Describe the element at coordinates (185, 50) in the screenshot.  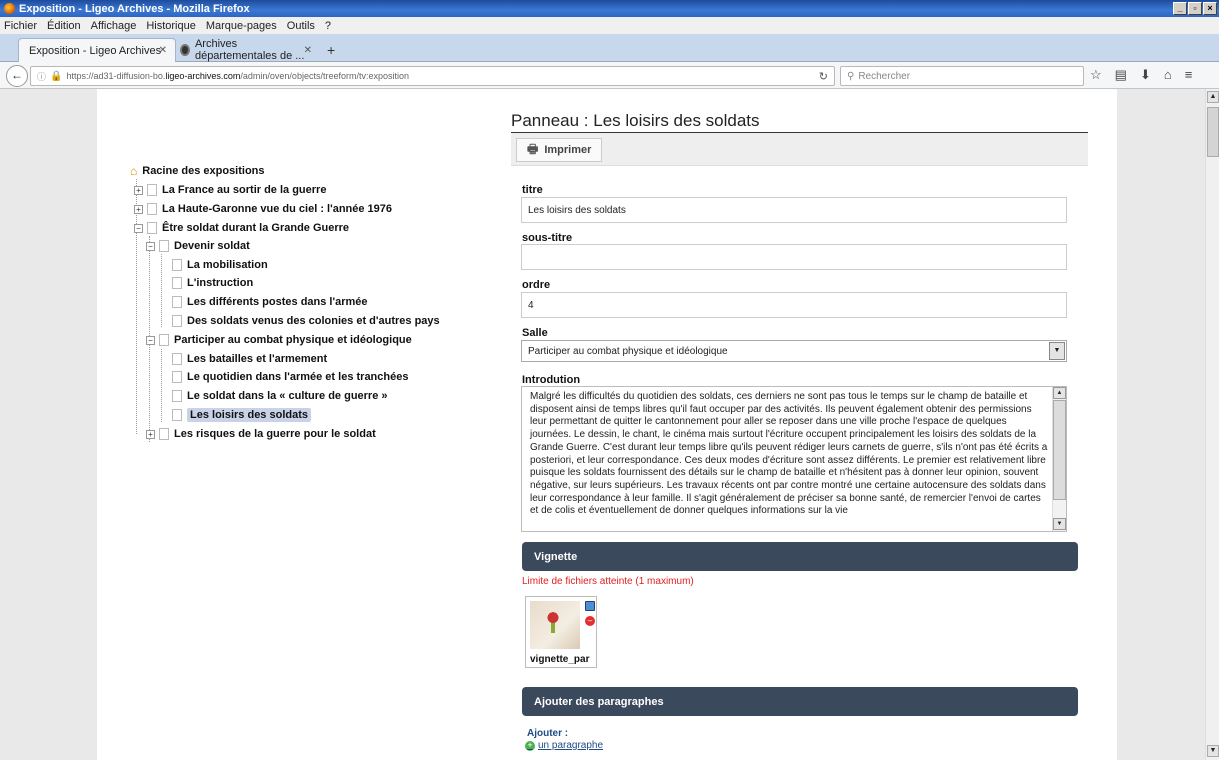
I see `site-favicon-icon` at that location.